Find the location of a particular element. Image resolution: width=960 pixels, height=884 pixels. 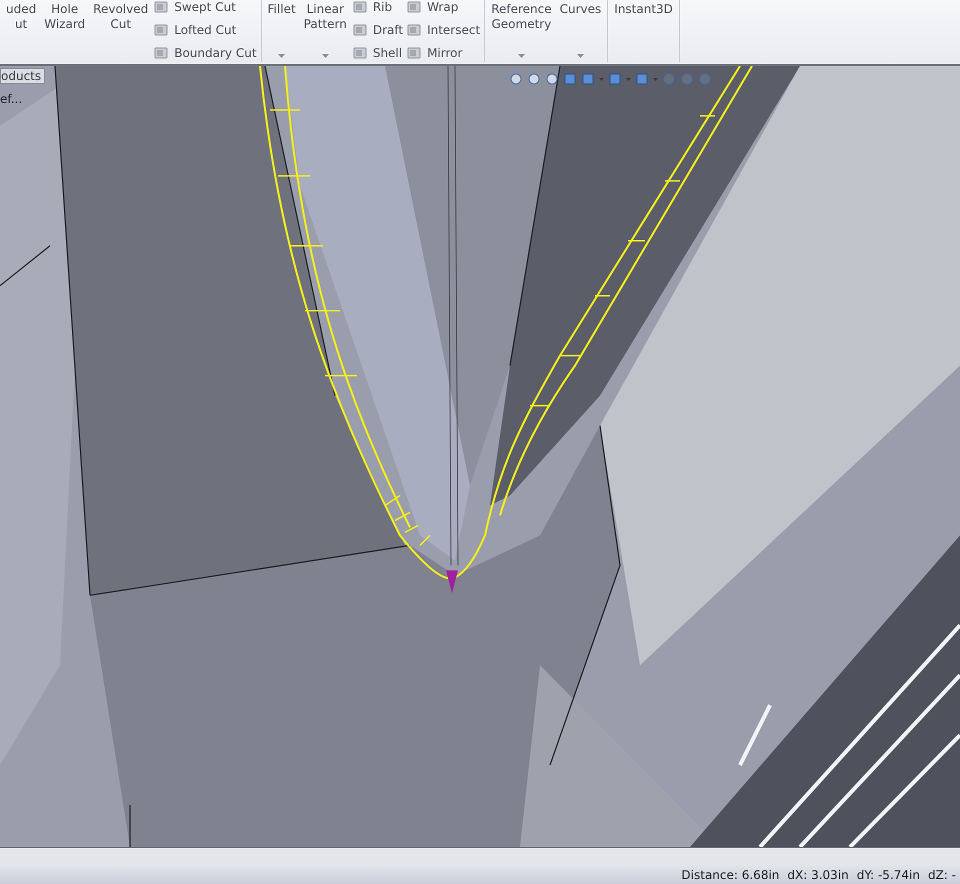

status-text: dZ: - is located at coordinates (942, 875).